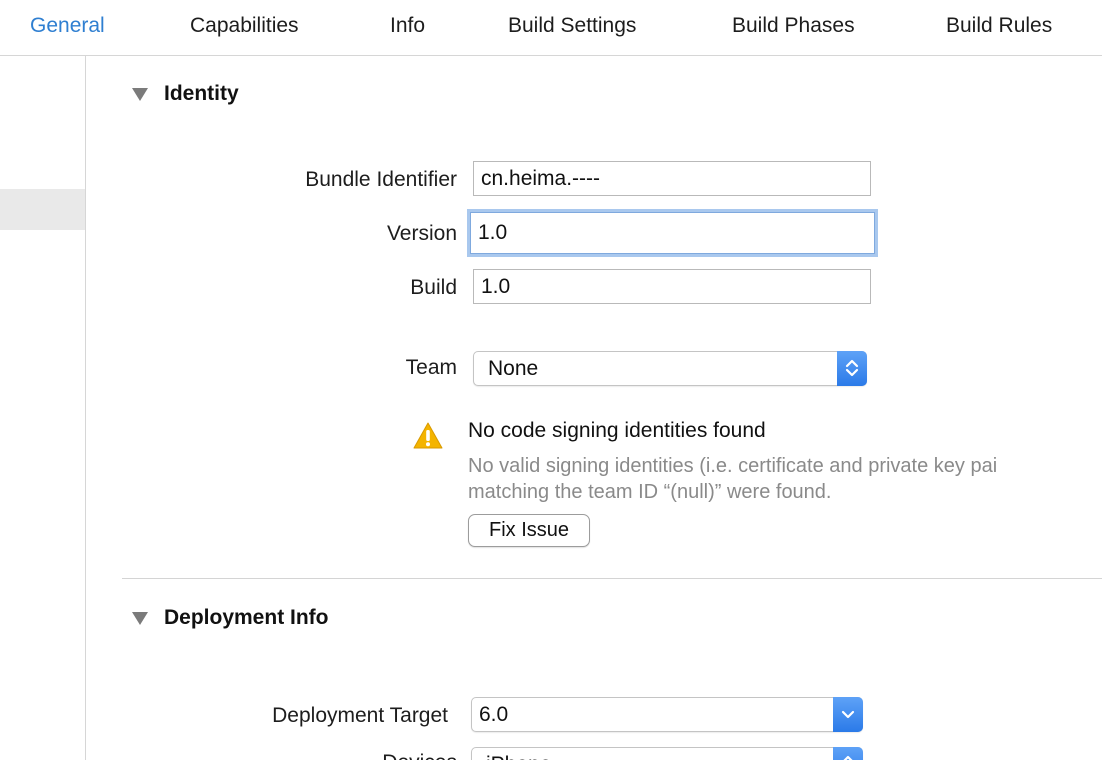  Describe the element at coordinates (42, 209) in the screenshot. I see `sidebar-selected-row` at that location.